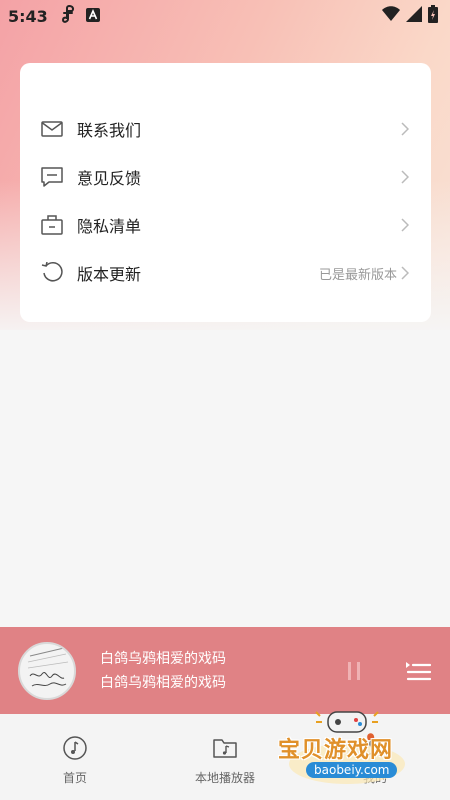 Image resolution: width=450 pixels, height=800 pixels. Describe the element at coordinates (387, 671) in the screenshot. I see `player-controls` at that location.